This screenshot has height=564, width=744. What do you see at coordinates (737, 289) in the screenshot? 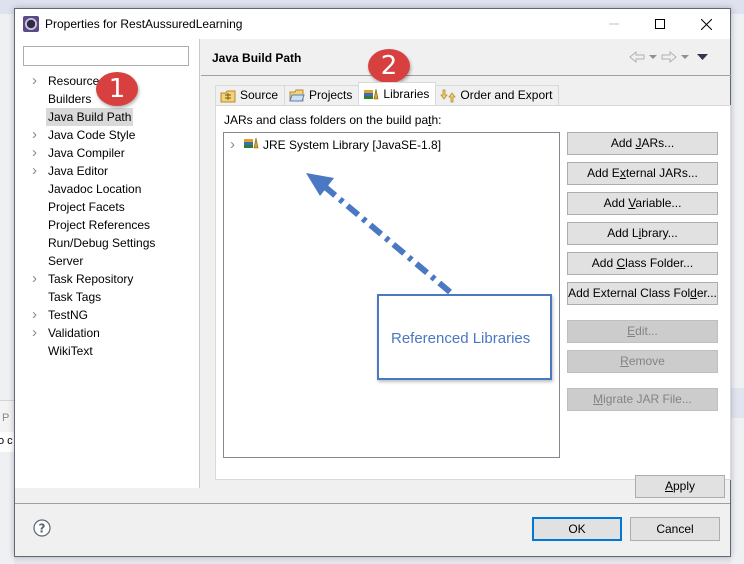
I see `background-app-right` at bounding box center [737, 289].